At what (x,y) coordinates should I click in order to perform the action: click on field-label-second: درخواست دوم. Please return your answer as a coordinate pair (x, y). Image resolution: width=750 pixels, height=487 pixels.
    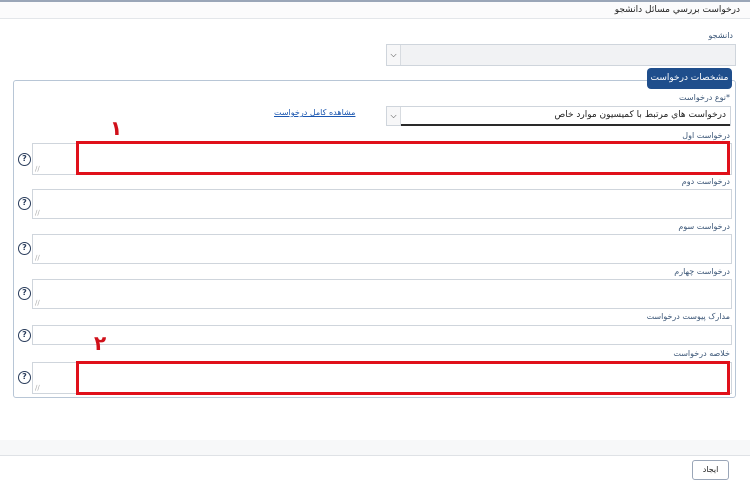
    Looking at the image, I should click on (705, 181).